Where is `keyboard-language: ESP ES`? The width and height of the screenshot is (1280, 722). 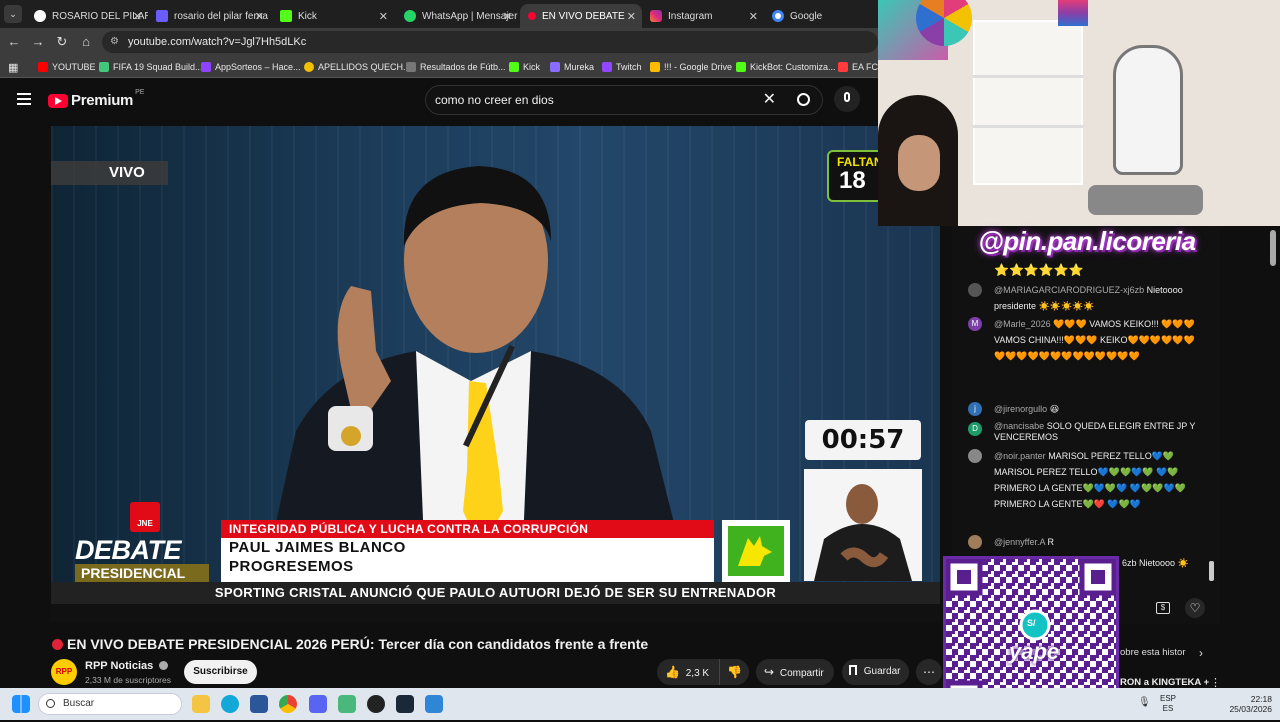 keyboard-language: ESP ES is located at coordinates (1168, 704).